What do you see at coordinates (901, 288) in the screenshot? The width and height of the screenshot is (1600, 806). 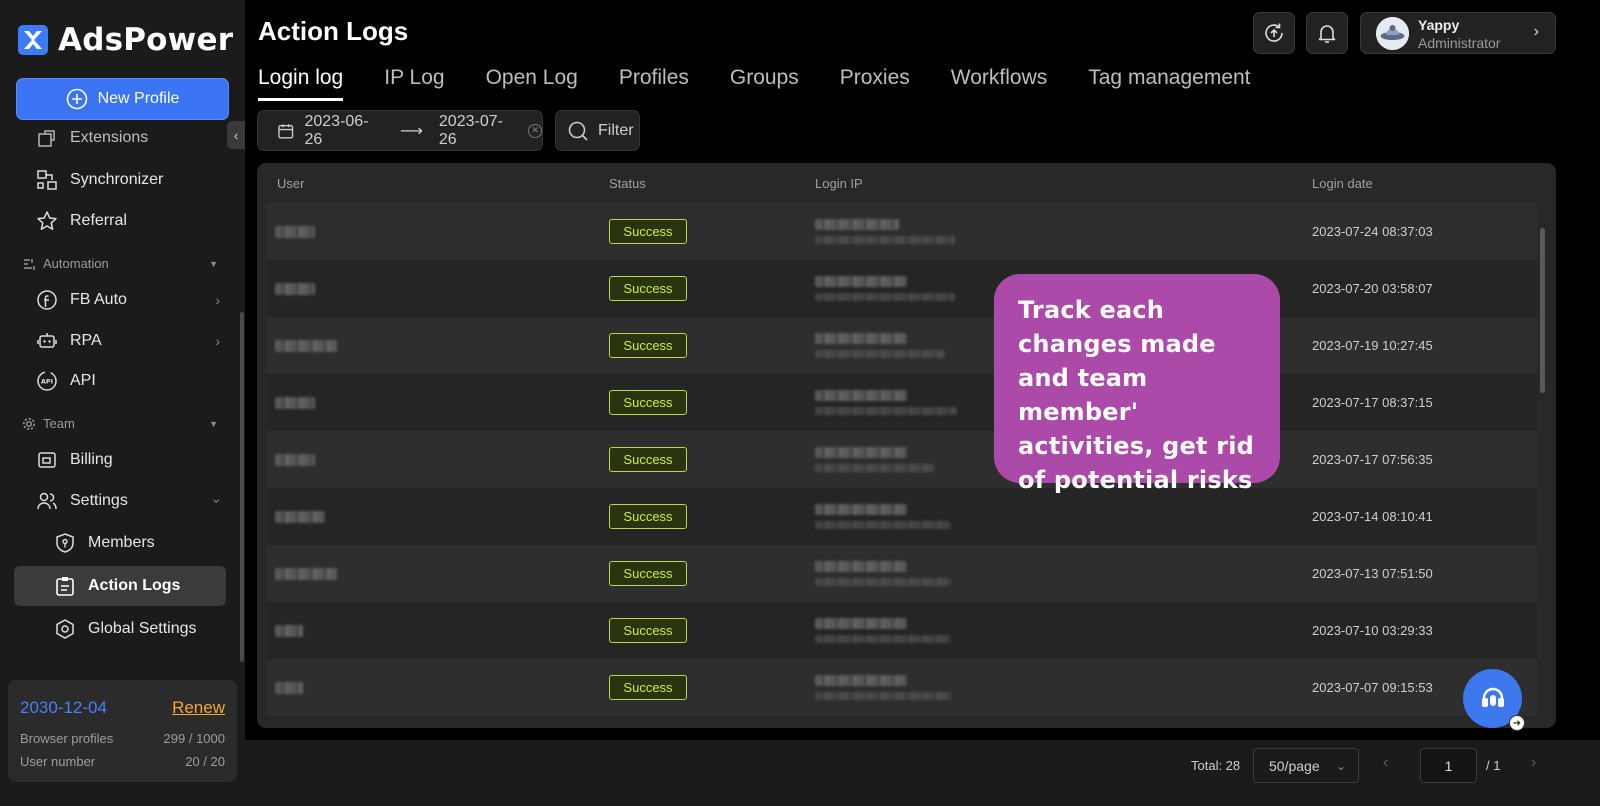 I see `table-row: Success 2023-07-20 03:58:07` at bounding box center [901, 288].